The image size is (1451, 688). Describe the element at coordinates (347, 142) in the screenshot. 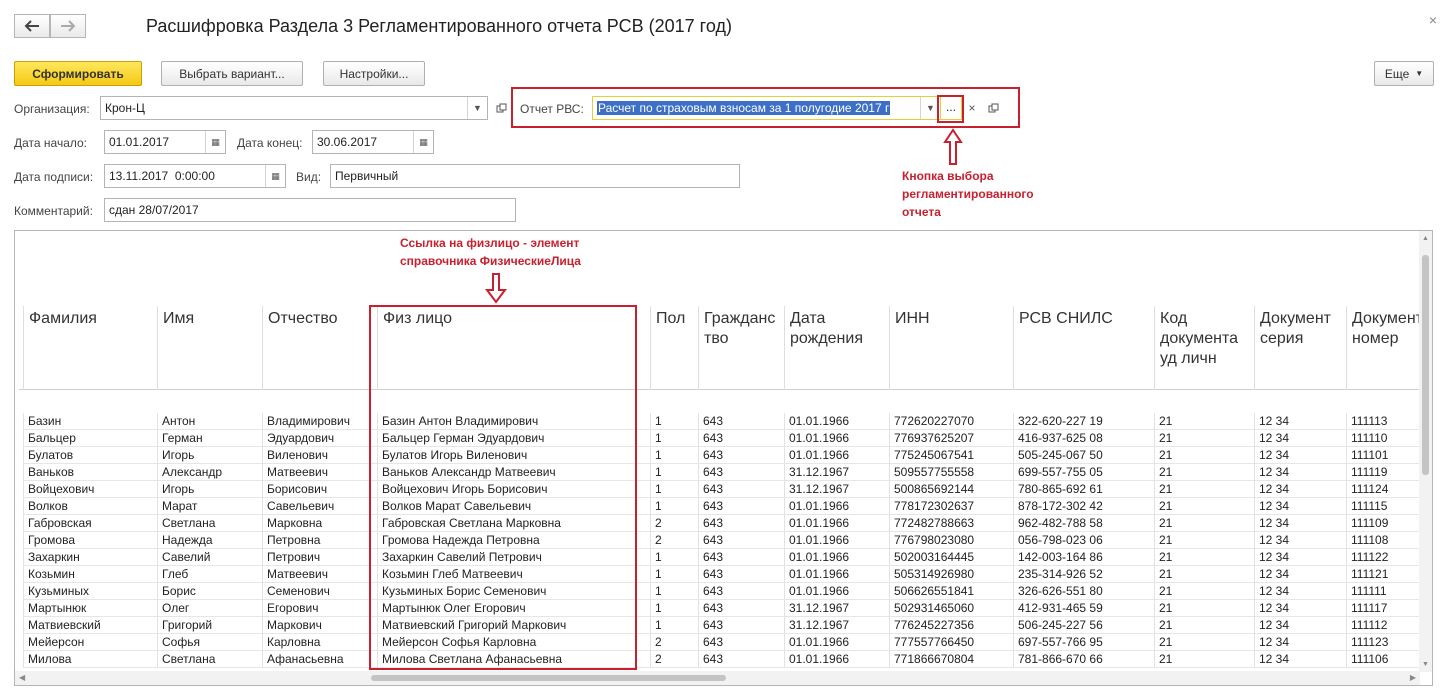

I see `date-end-value: 30.06.2017` at that location.